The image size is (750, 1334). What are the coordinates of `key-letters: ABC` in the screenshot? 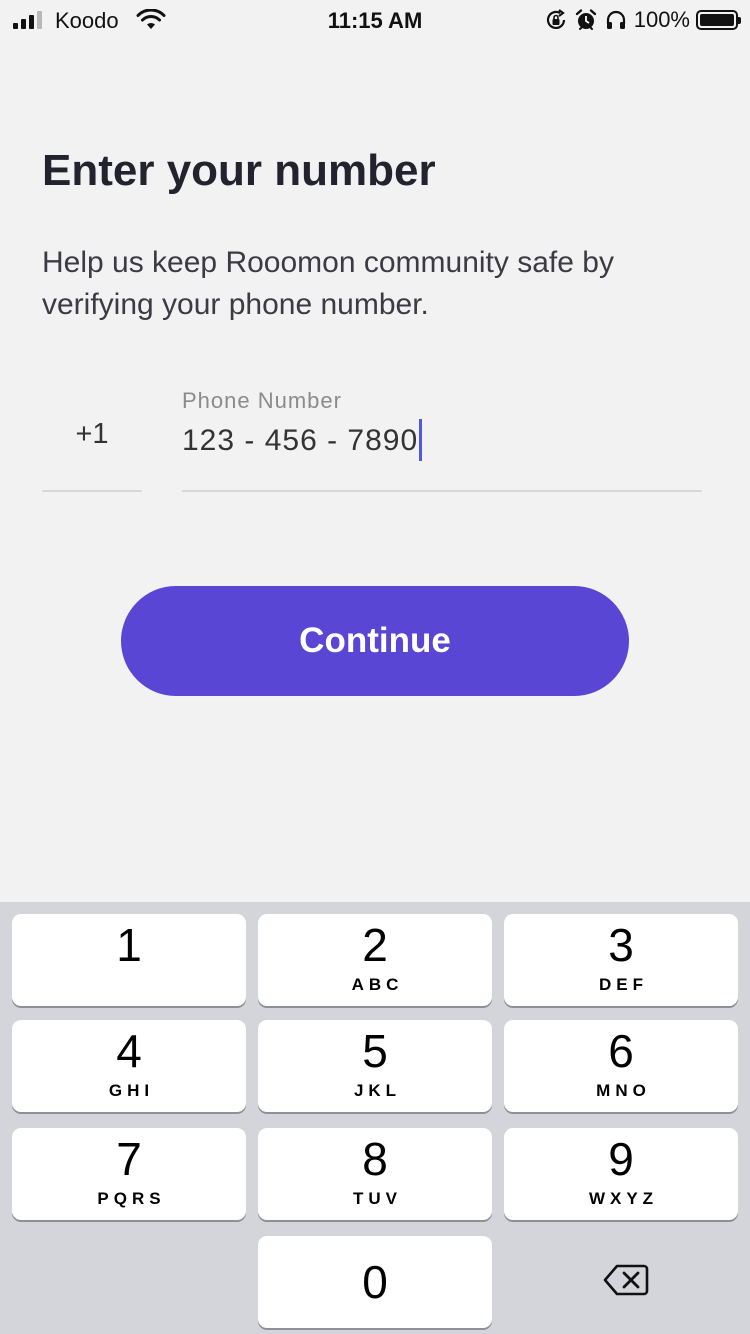 It's located at (377, 984).